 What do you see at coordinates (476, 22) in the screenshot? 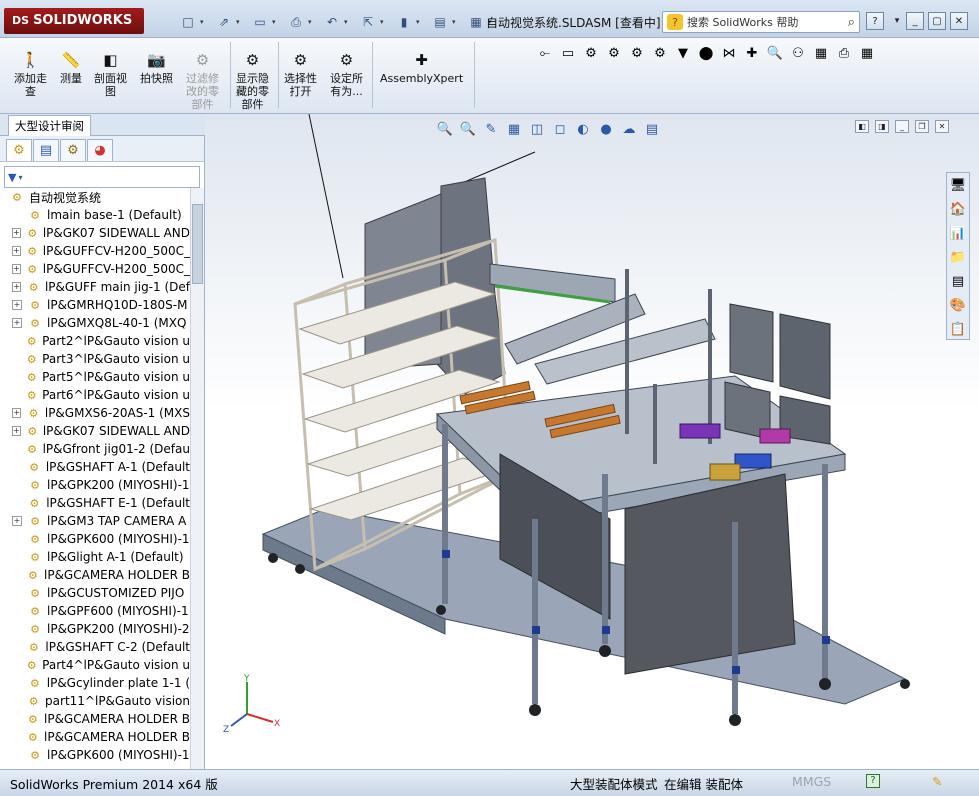
I see `options-button: ▦` at bounding box center [476, 22].